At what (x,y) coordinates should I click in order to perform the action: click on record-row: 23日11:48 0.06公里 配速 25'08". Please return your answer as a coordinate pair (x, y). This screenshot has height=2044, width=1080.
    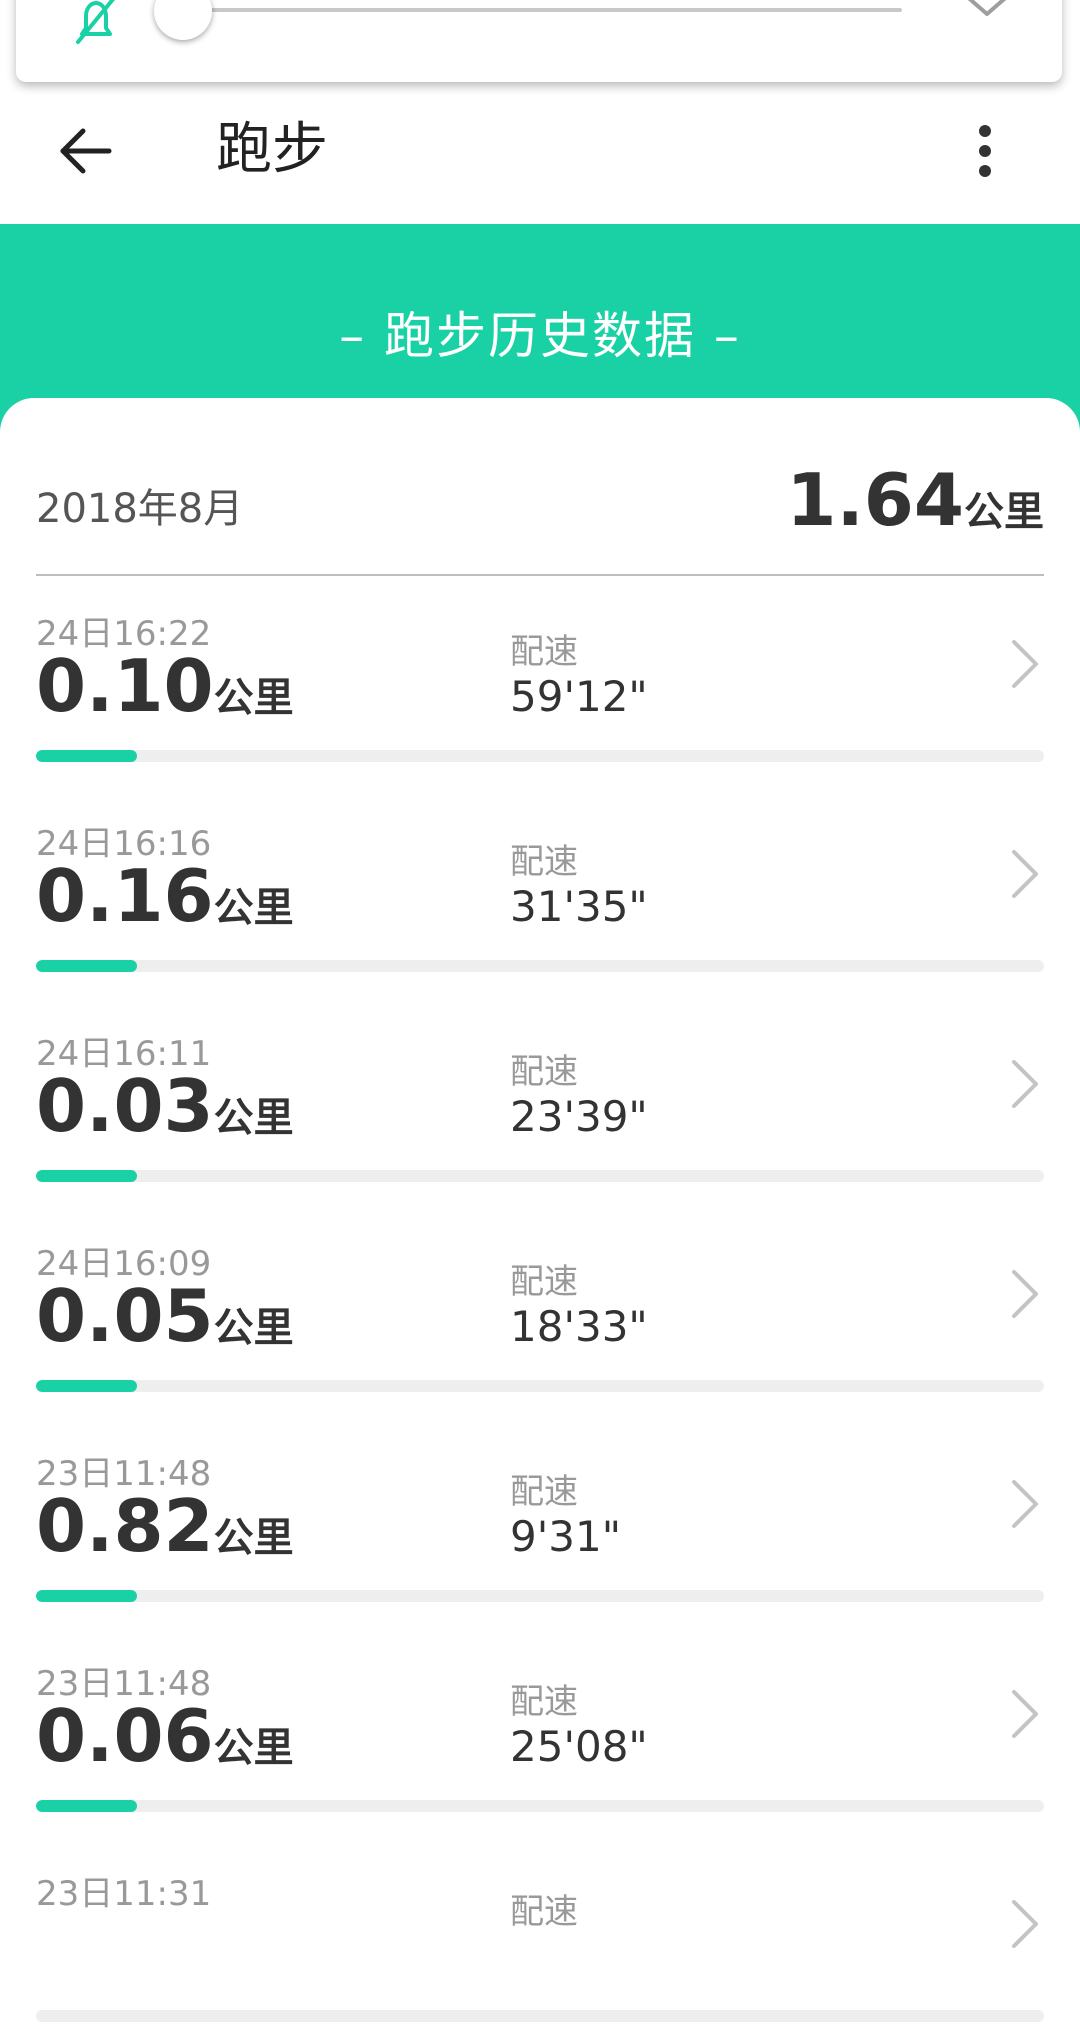
    Looking at the image, I should click on (540, 1729).